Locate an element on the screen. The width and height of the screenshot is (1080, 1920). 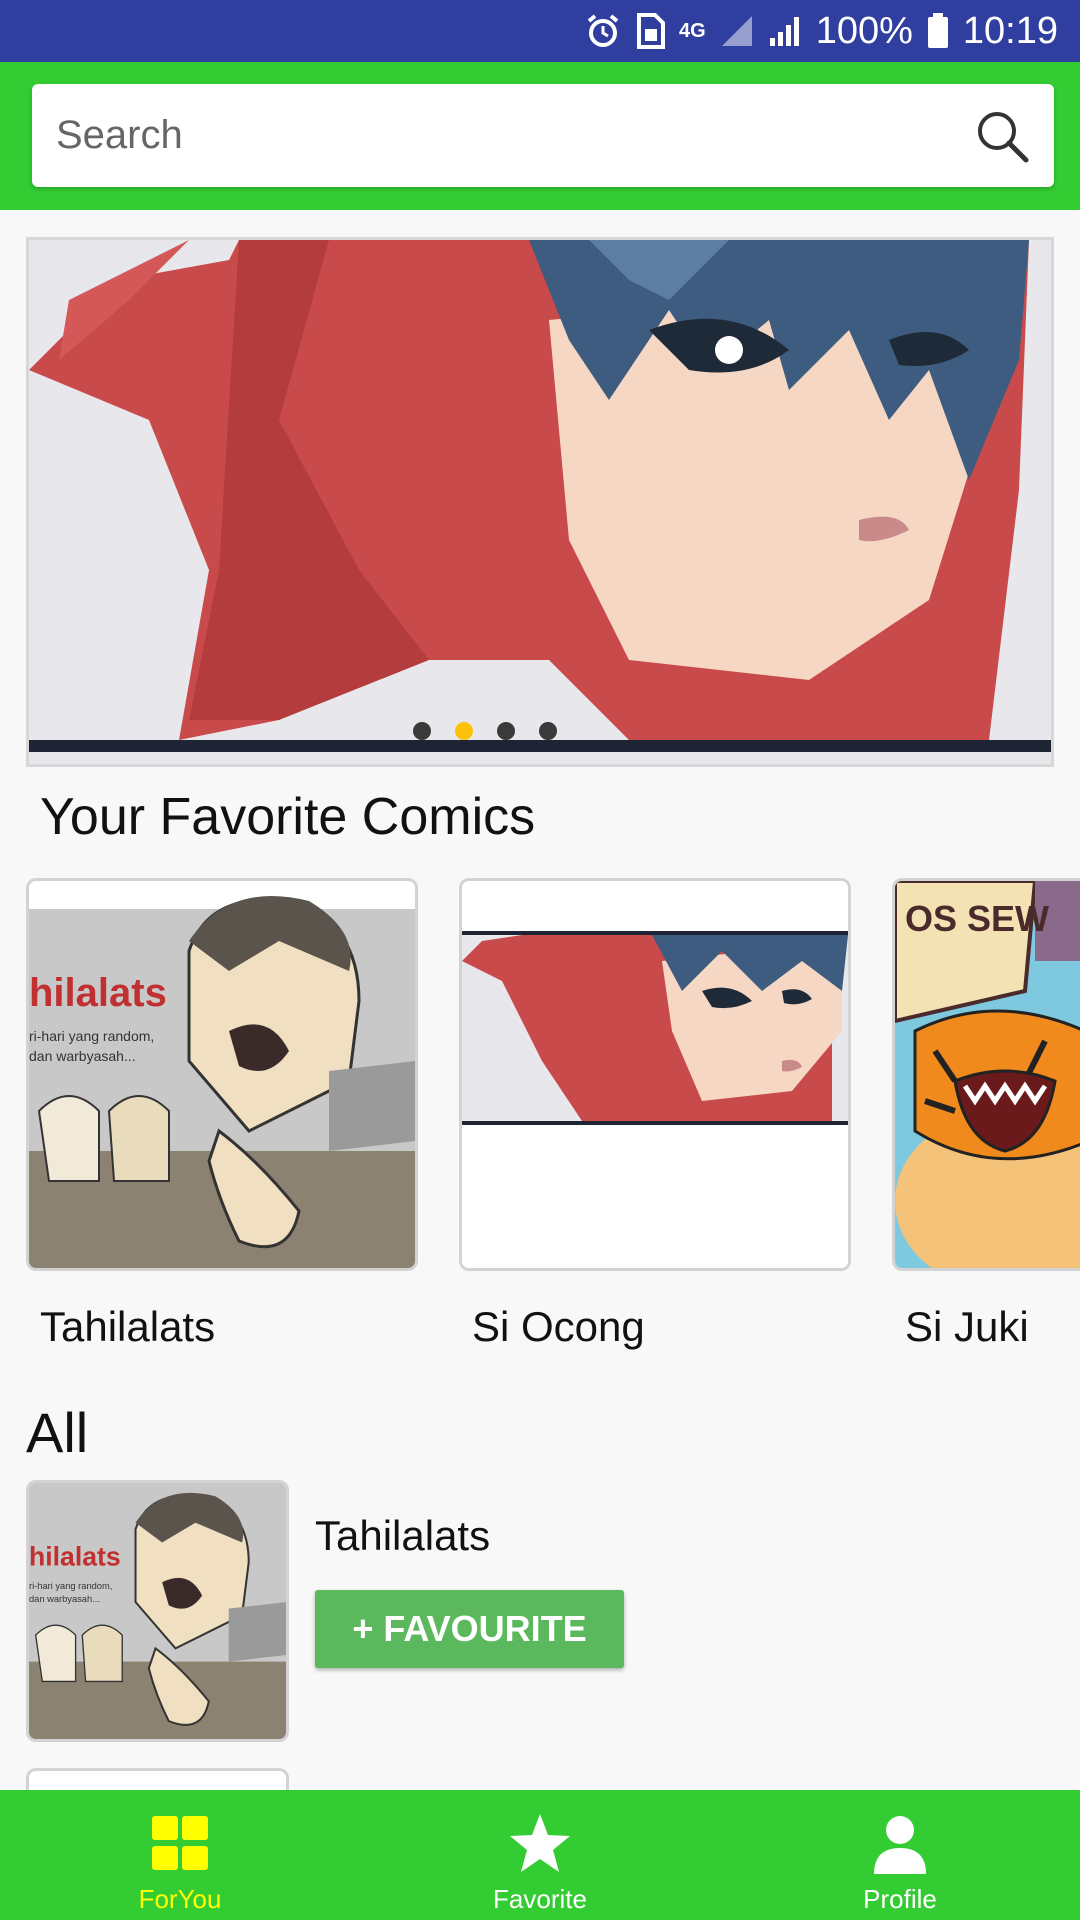
favorite-card-si-juki: OS SEW is located at coordinates (986, 1074).